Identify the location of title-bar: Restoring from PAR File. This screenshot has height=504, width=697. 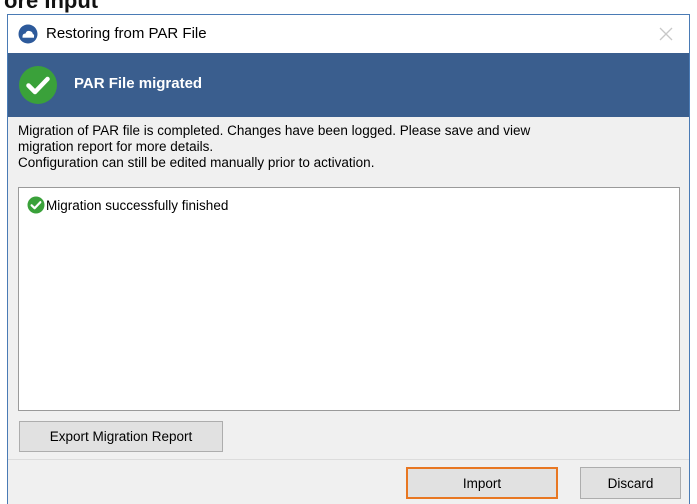
(348, 34).